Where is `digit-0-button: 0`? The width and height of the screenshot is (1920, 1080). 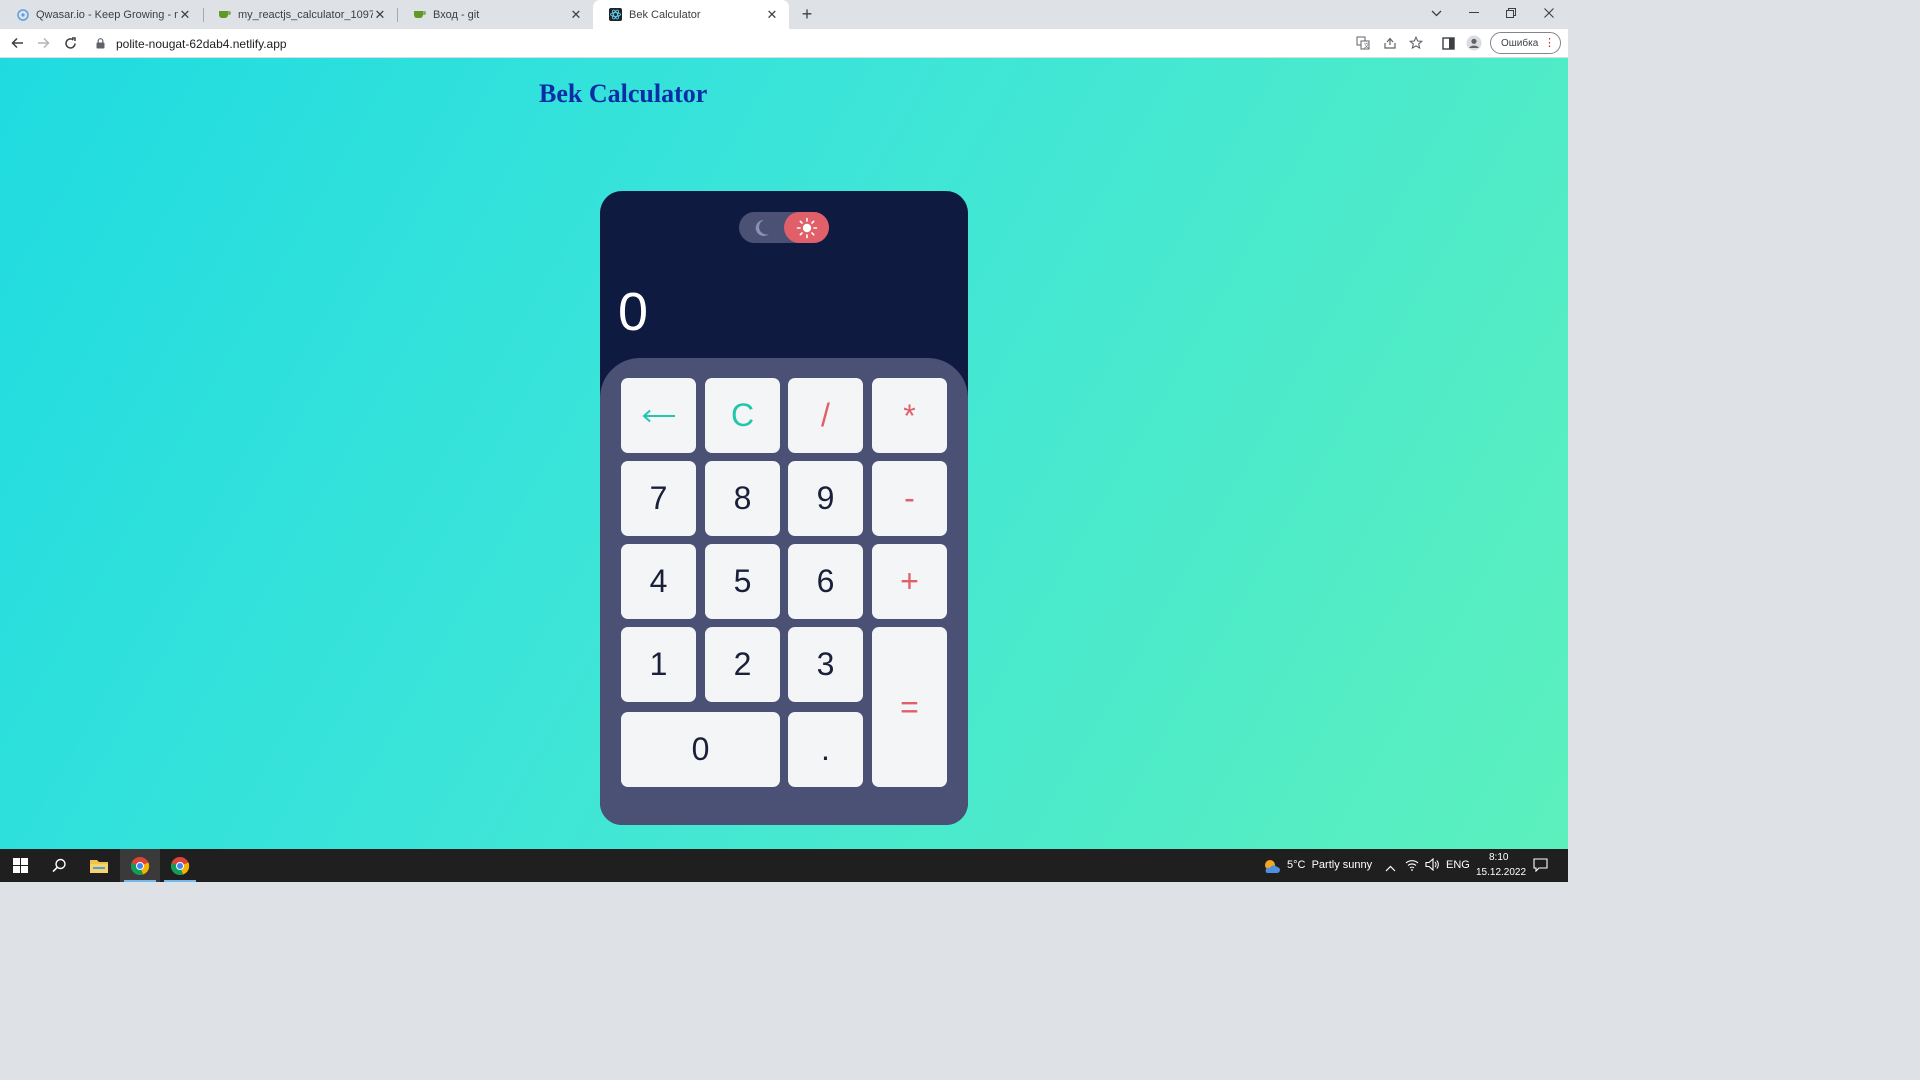
digit-0-button: 0 is located at coordinates (700, 749).